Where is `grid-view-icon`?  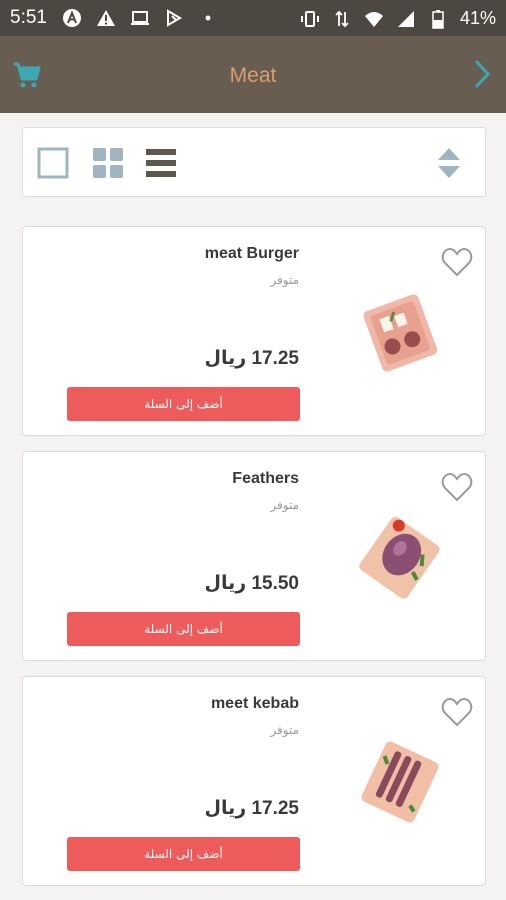 grid-view-icon is located at coordinates (108, 163).